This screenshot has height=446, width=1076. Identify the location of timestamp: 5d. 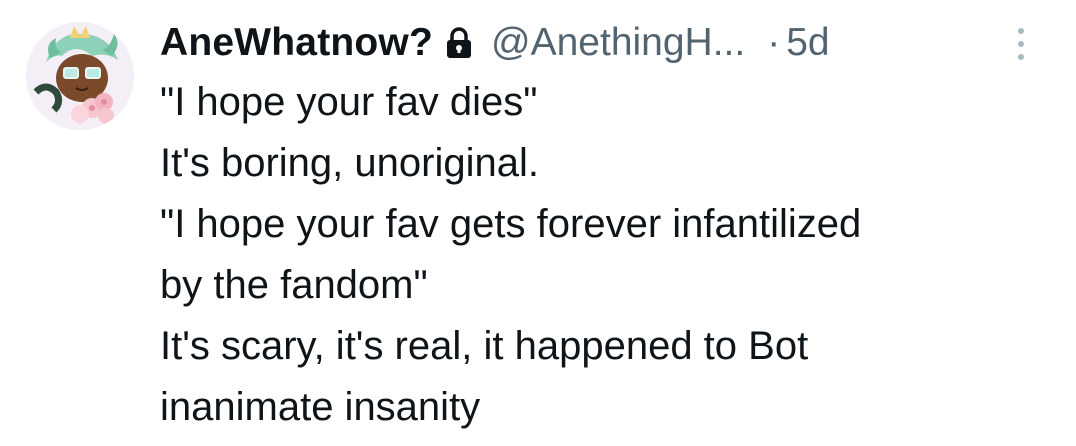
(807, 43).